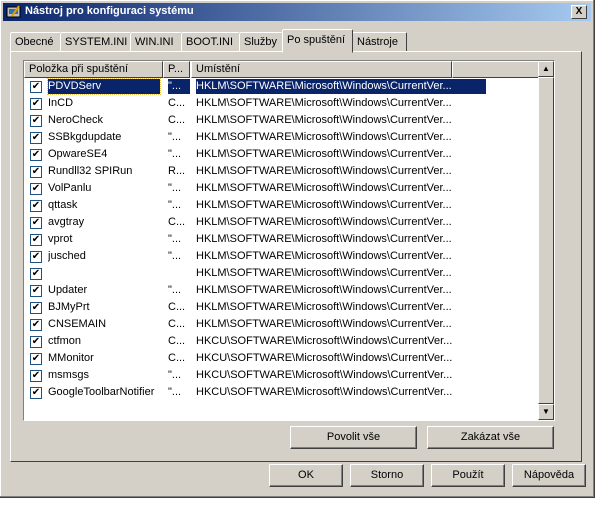 The height and width of the screenshot is (506, 600). Describe the element at coordinates (104, 86) in the screenshot. I see `startup-item-name: PDVDServ` at that location.